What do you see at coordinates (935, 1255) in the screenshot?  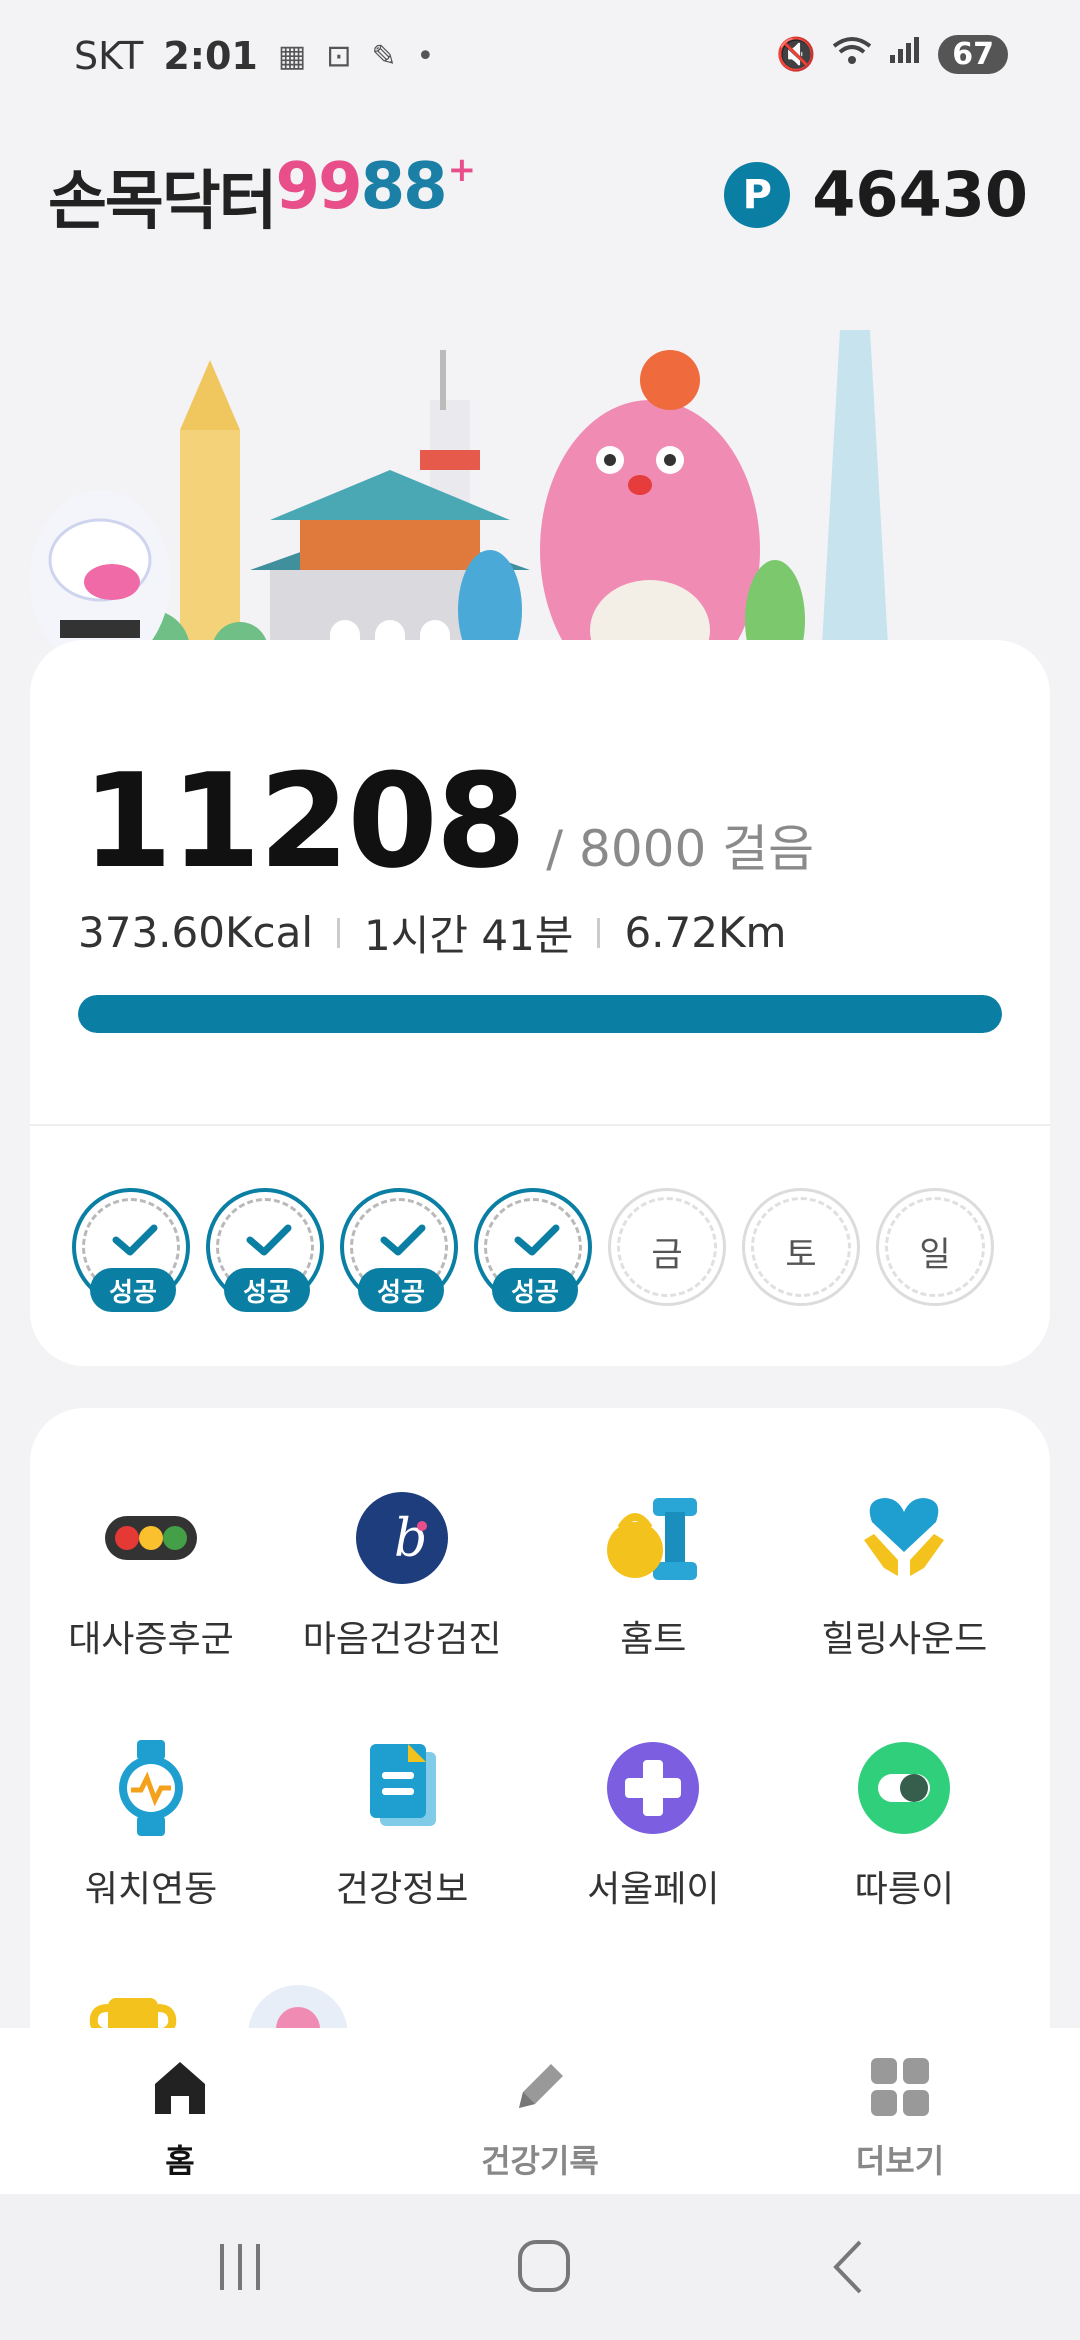 I see `weekday-label: 일` at bounding box center [935, 1255].